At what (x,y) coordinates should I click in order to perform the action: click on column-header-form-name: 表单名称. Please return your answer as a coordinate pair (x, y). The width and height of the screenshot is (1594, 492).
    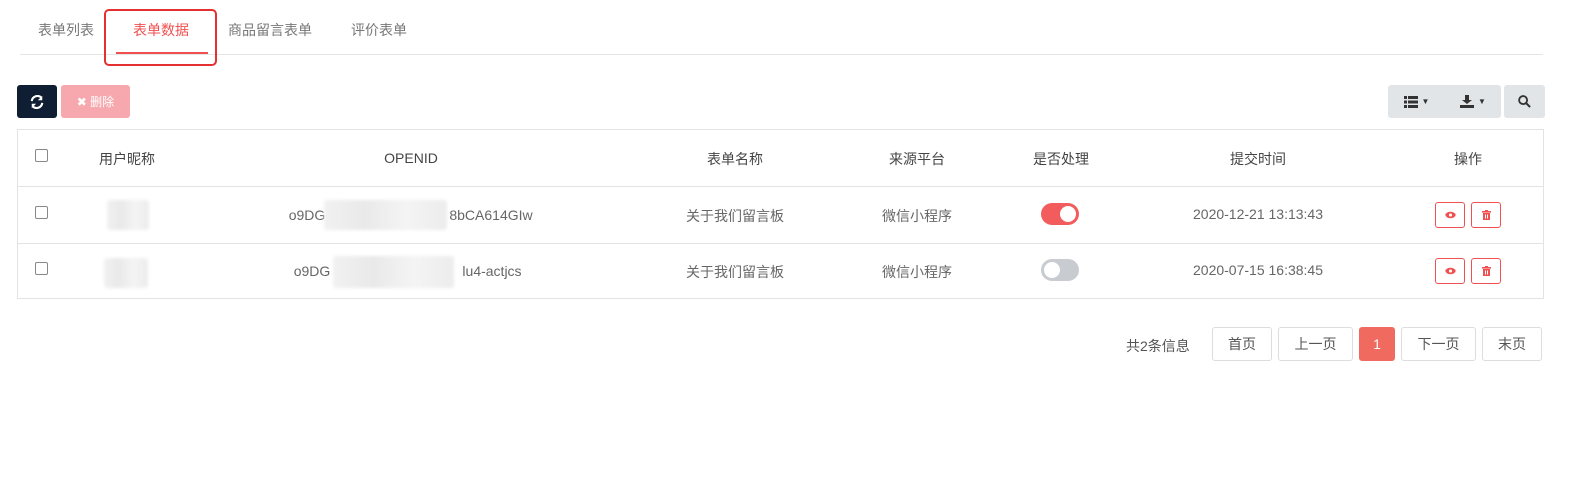
    Looking at the image, I should click on (735, 159).